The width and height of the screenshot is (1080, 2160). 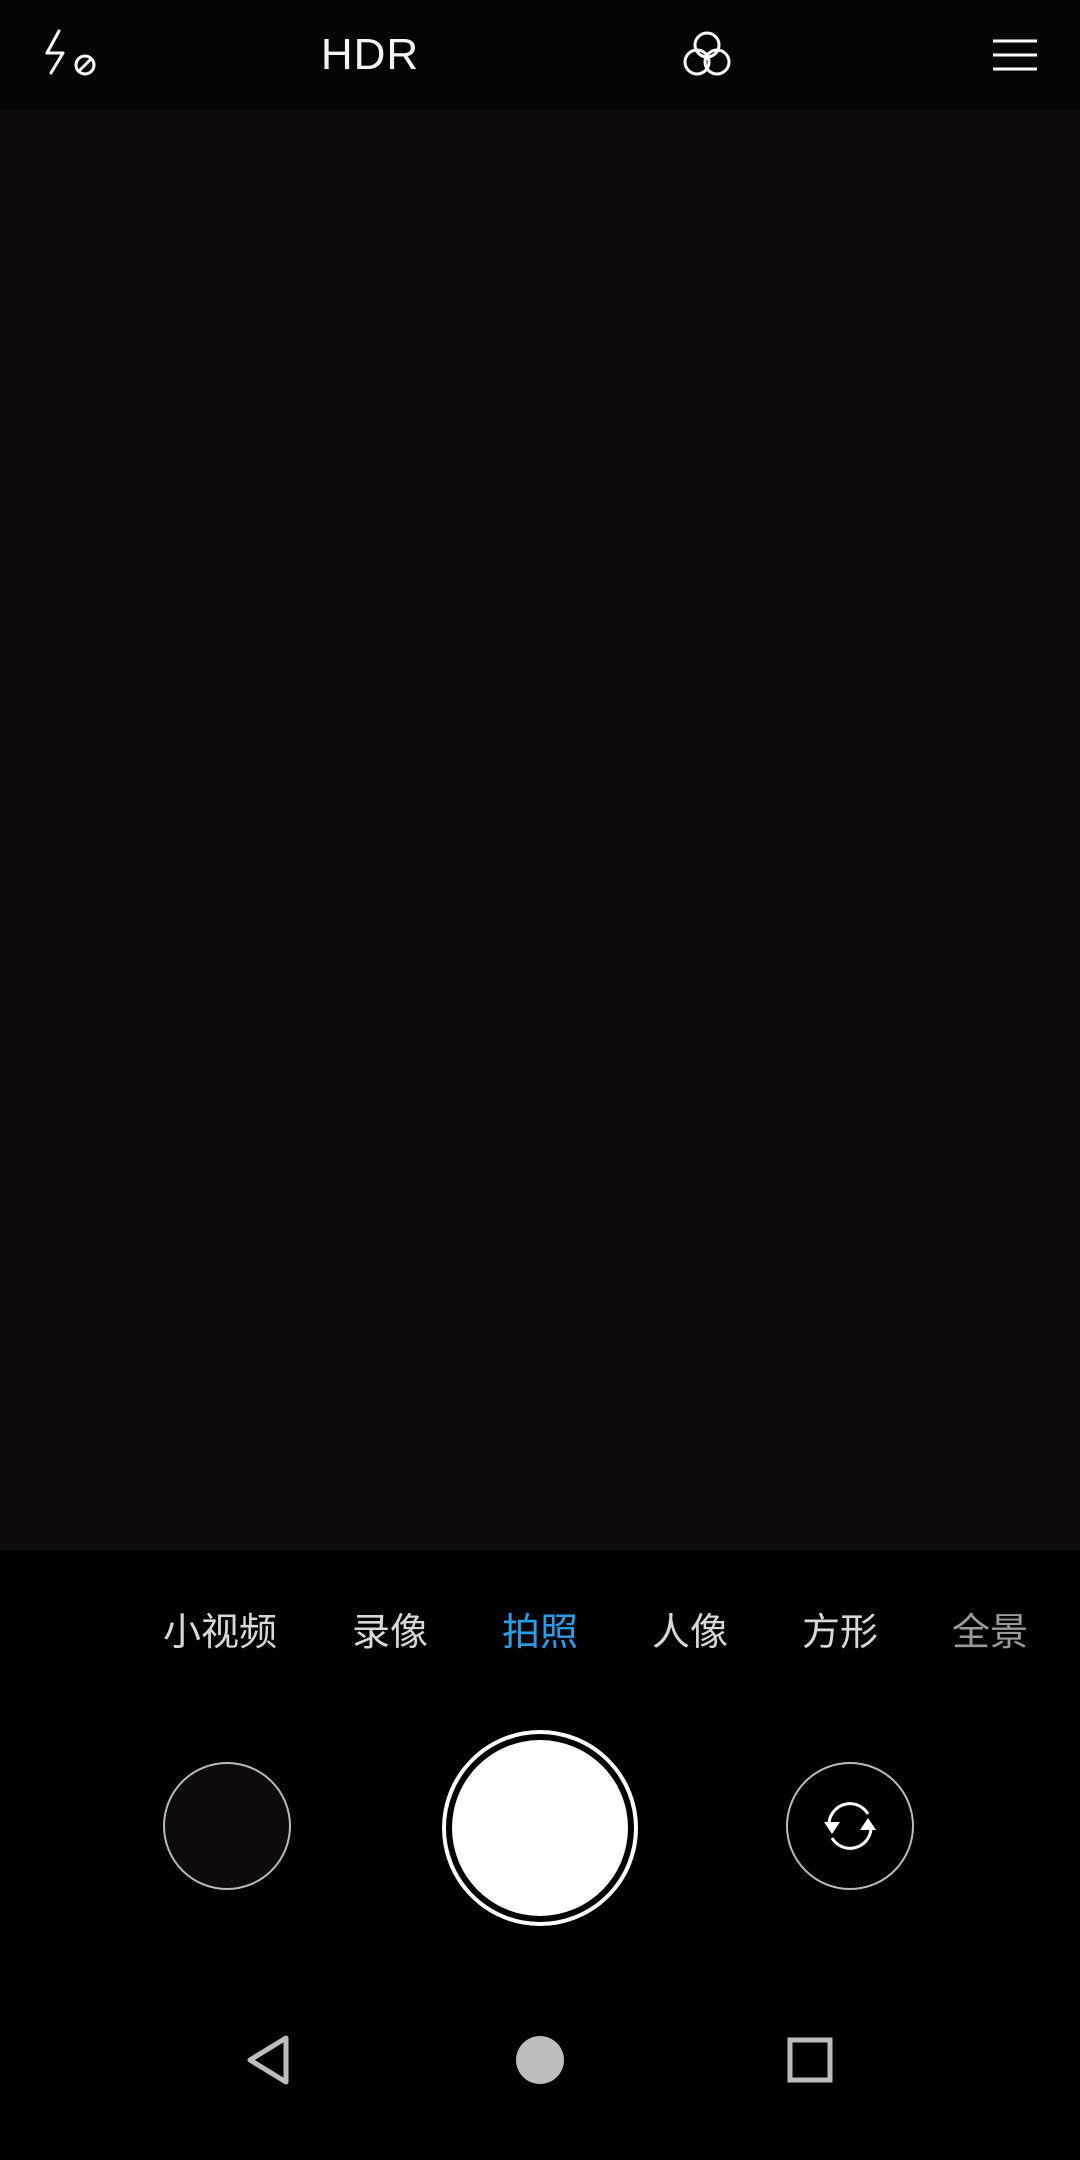 I want to click on system-nav-bar, so click(x=540, y=2060).